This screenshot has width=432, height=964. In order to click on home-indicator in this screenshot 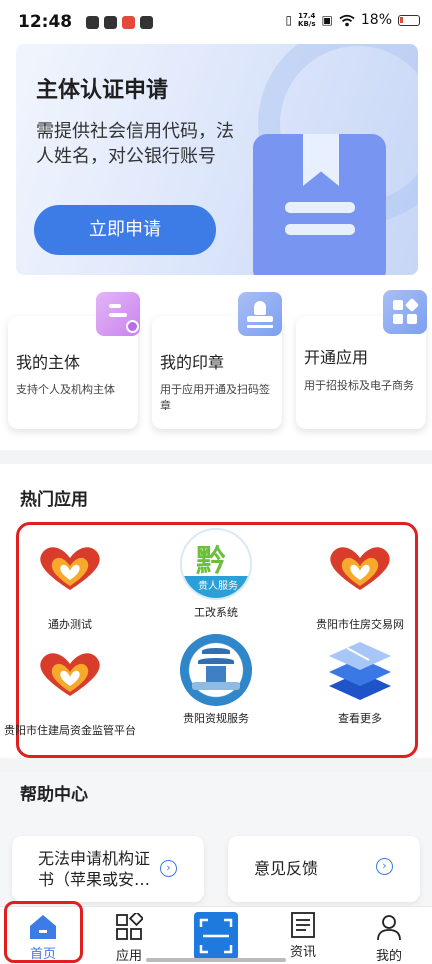, I will do `click(216, 960)`.